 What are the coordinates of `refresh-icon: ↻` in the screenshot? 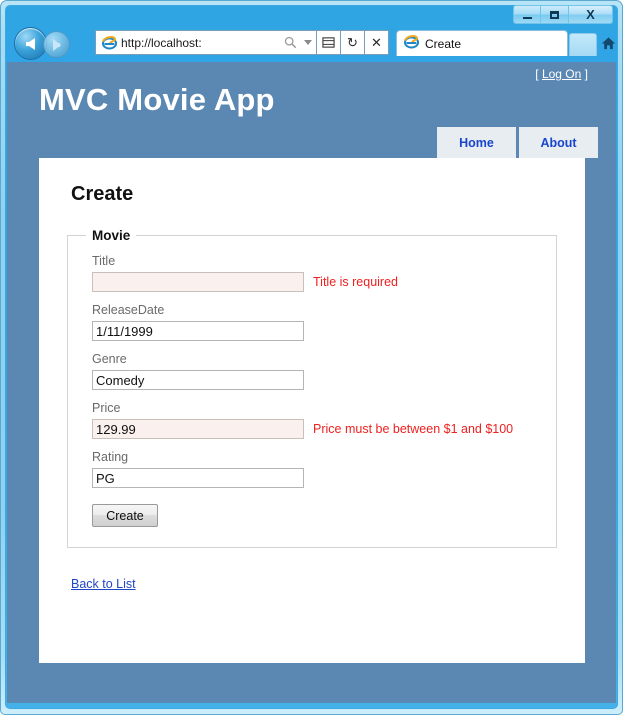 It's located at (352, 42).